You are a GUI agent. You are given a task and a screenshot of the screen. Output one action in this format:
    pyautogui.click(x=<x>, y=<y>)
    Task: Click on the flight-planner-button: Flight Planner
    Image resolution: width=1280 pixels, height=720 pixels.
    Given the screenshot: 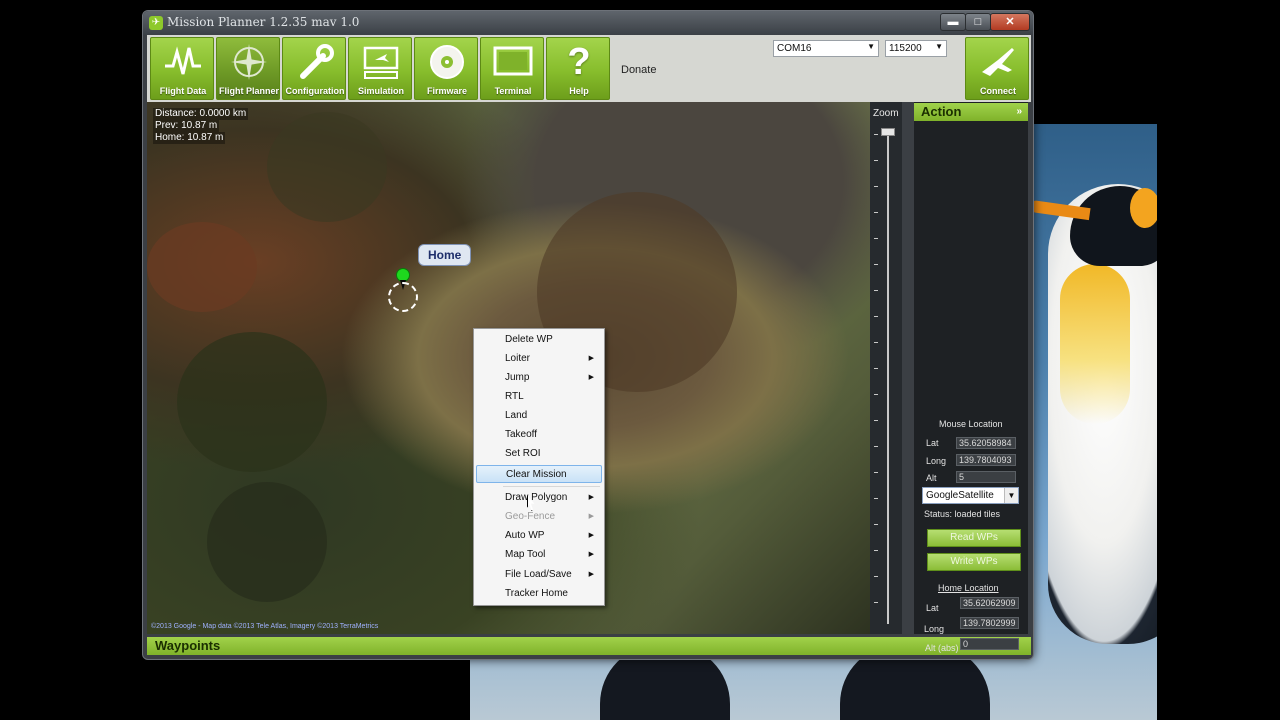 What is the action you would take?
    pyautogui.click(x=248, y=68)
    